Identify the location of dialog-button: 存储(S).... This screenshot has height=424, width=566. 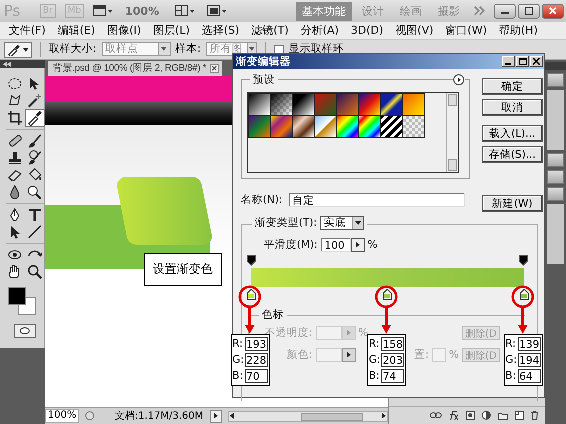
(512, 154).